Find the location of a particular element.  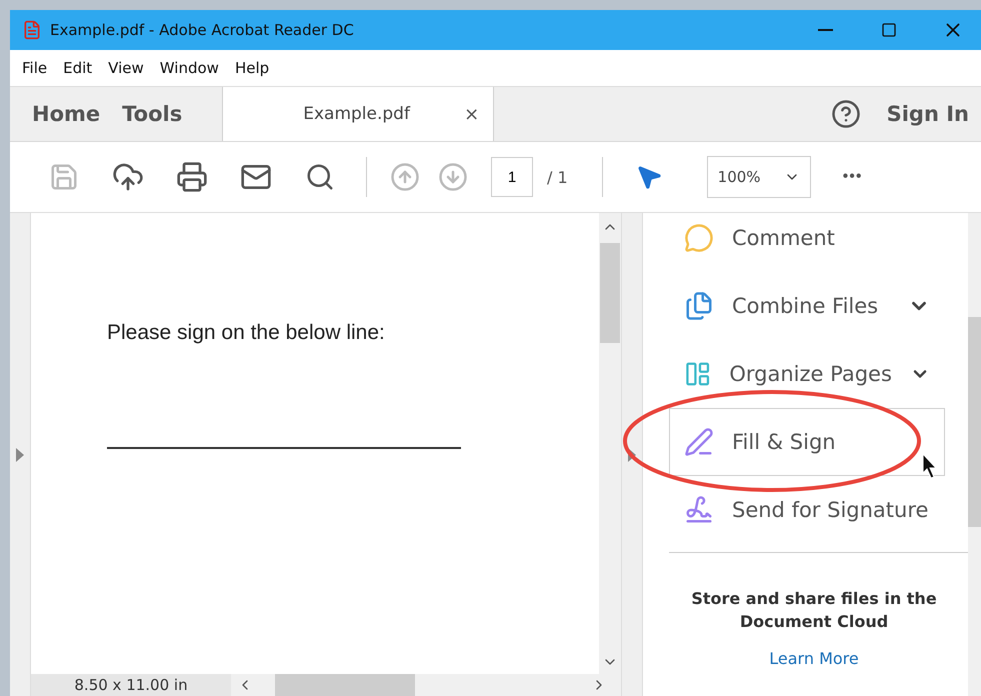

menu-item: View is located at coordinates (126, 68).